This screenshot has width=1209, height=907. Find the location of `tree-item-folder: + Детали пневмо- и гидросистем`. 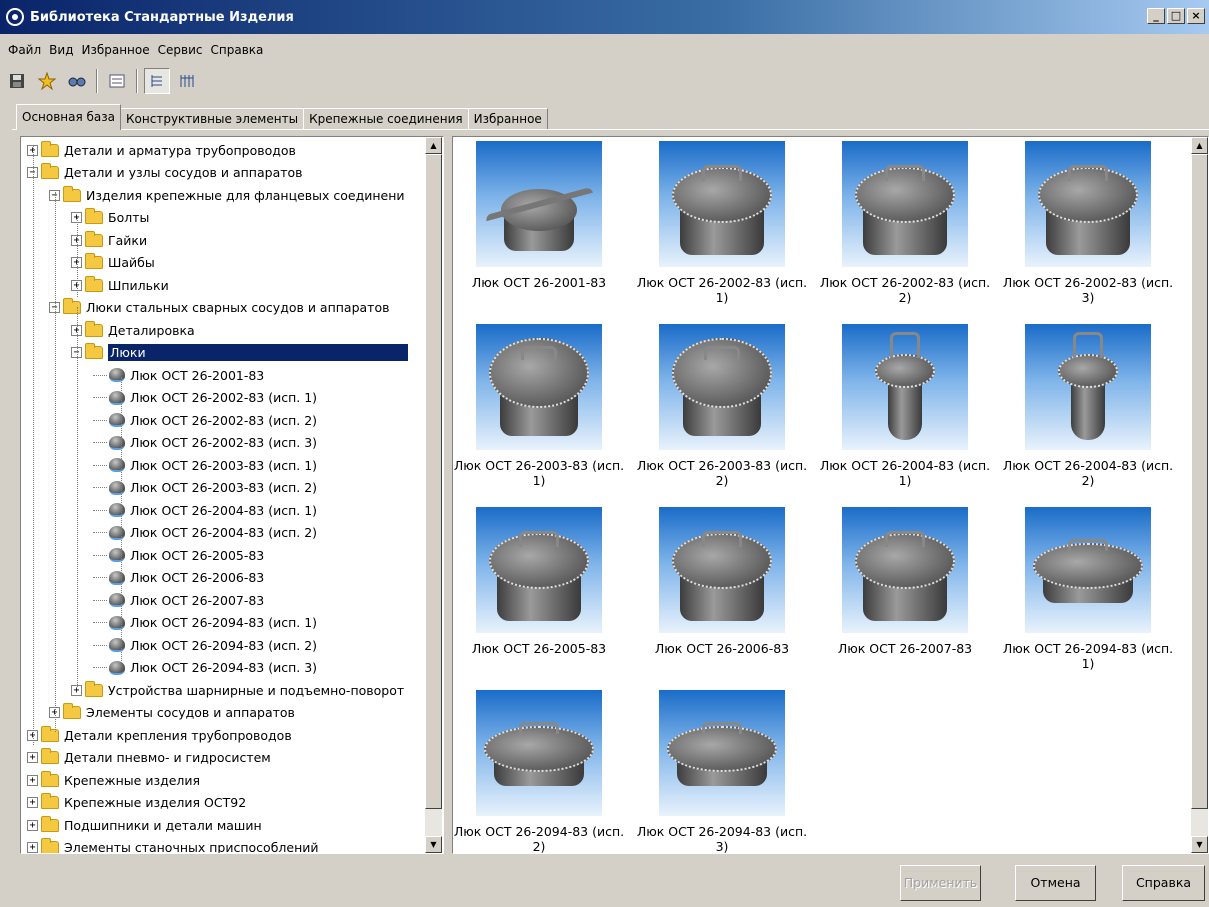

tree-item-folder: + Детали пневмо- и гидросистем is located at coordinates (149, 758).